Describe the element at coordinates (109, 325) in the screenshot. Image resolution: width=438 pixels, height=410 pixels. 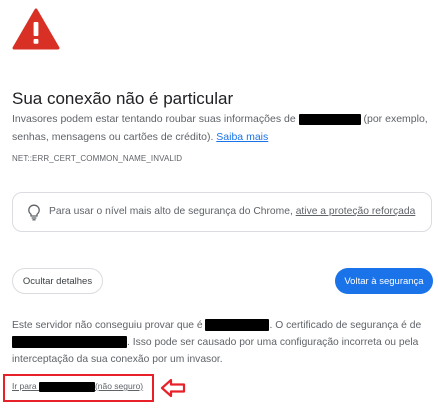
I see `details-text-start: Este servidor não conseguiu provar que é` at that location.